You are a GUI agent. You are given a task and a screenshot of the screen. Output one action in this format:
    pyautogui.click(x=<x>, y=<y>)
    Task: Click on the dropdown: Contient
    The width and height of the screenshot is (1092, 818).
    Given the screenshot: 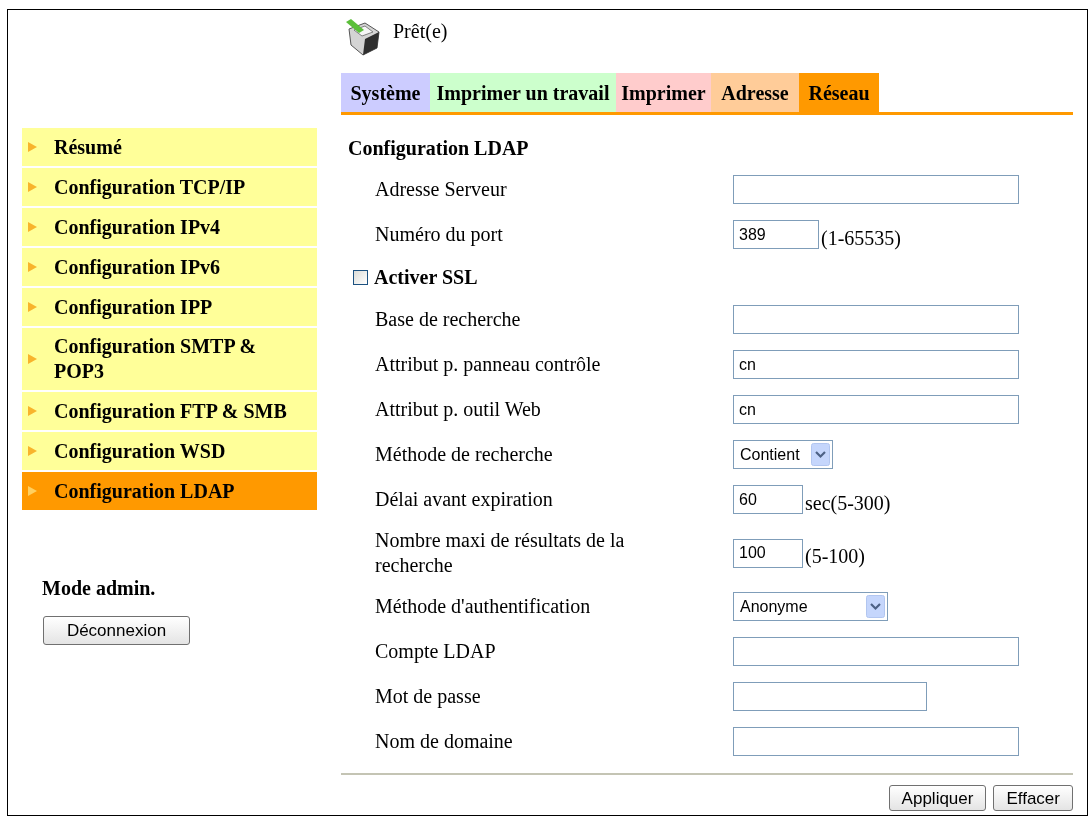 What is the action you would take?
    pyautogui.click(x=783, y=454)
    